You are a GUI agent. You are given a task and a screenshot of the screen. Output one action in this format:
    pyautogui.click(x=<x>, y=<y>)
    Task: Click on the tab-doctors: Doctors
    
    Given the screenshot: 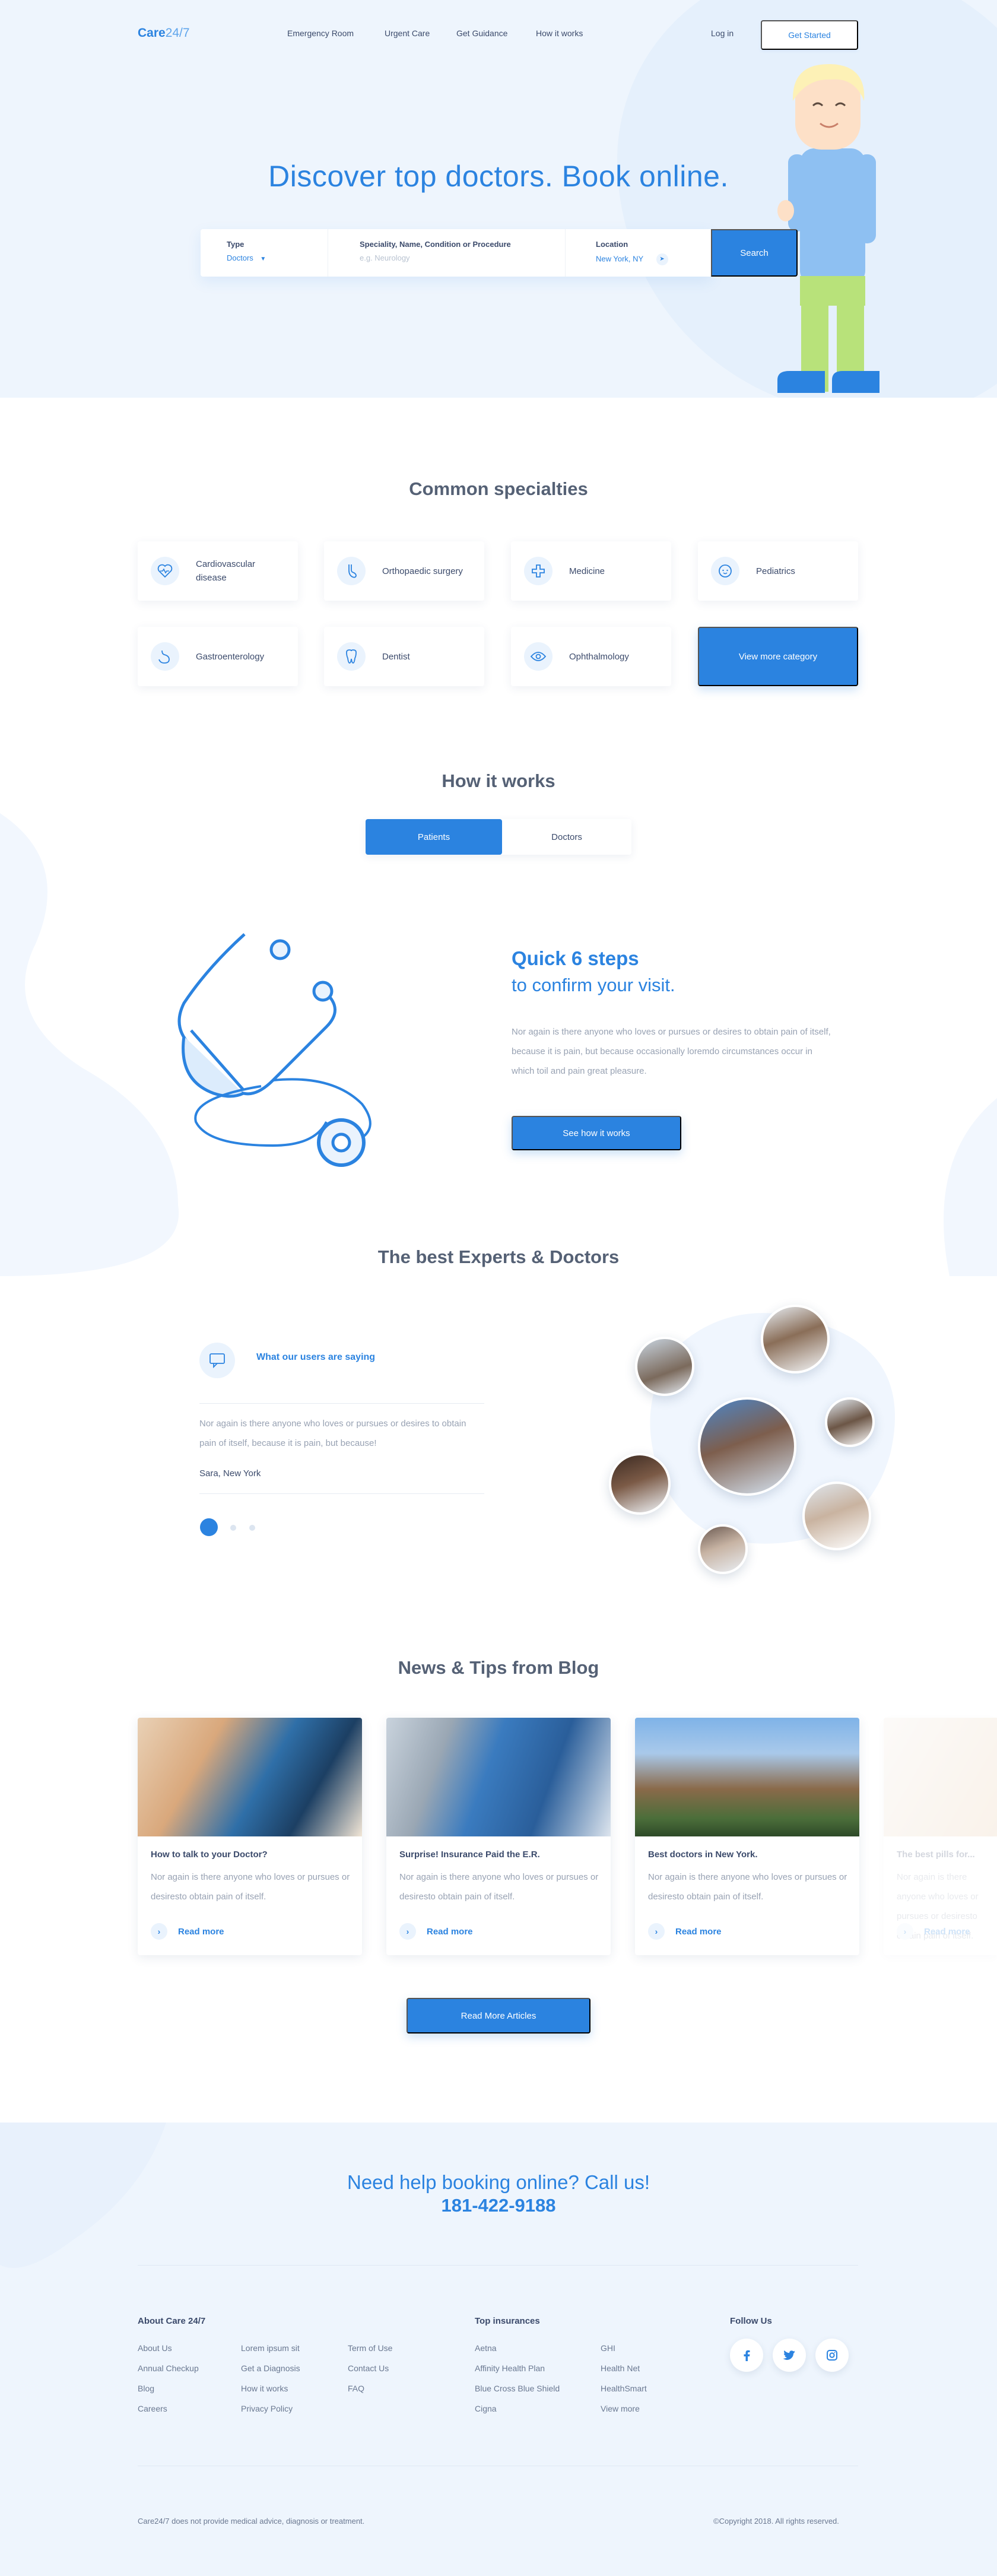 What is the action you would take?
    pyautogui.click(x=566, y=837)
    